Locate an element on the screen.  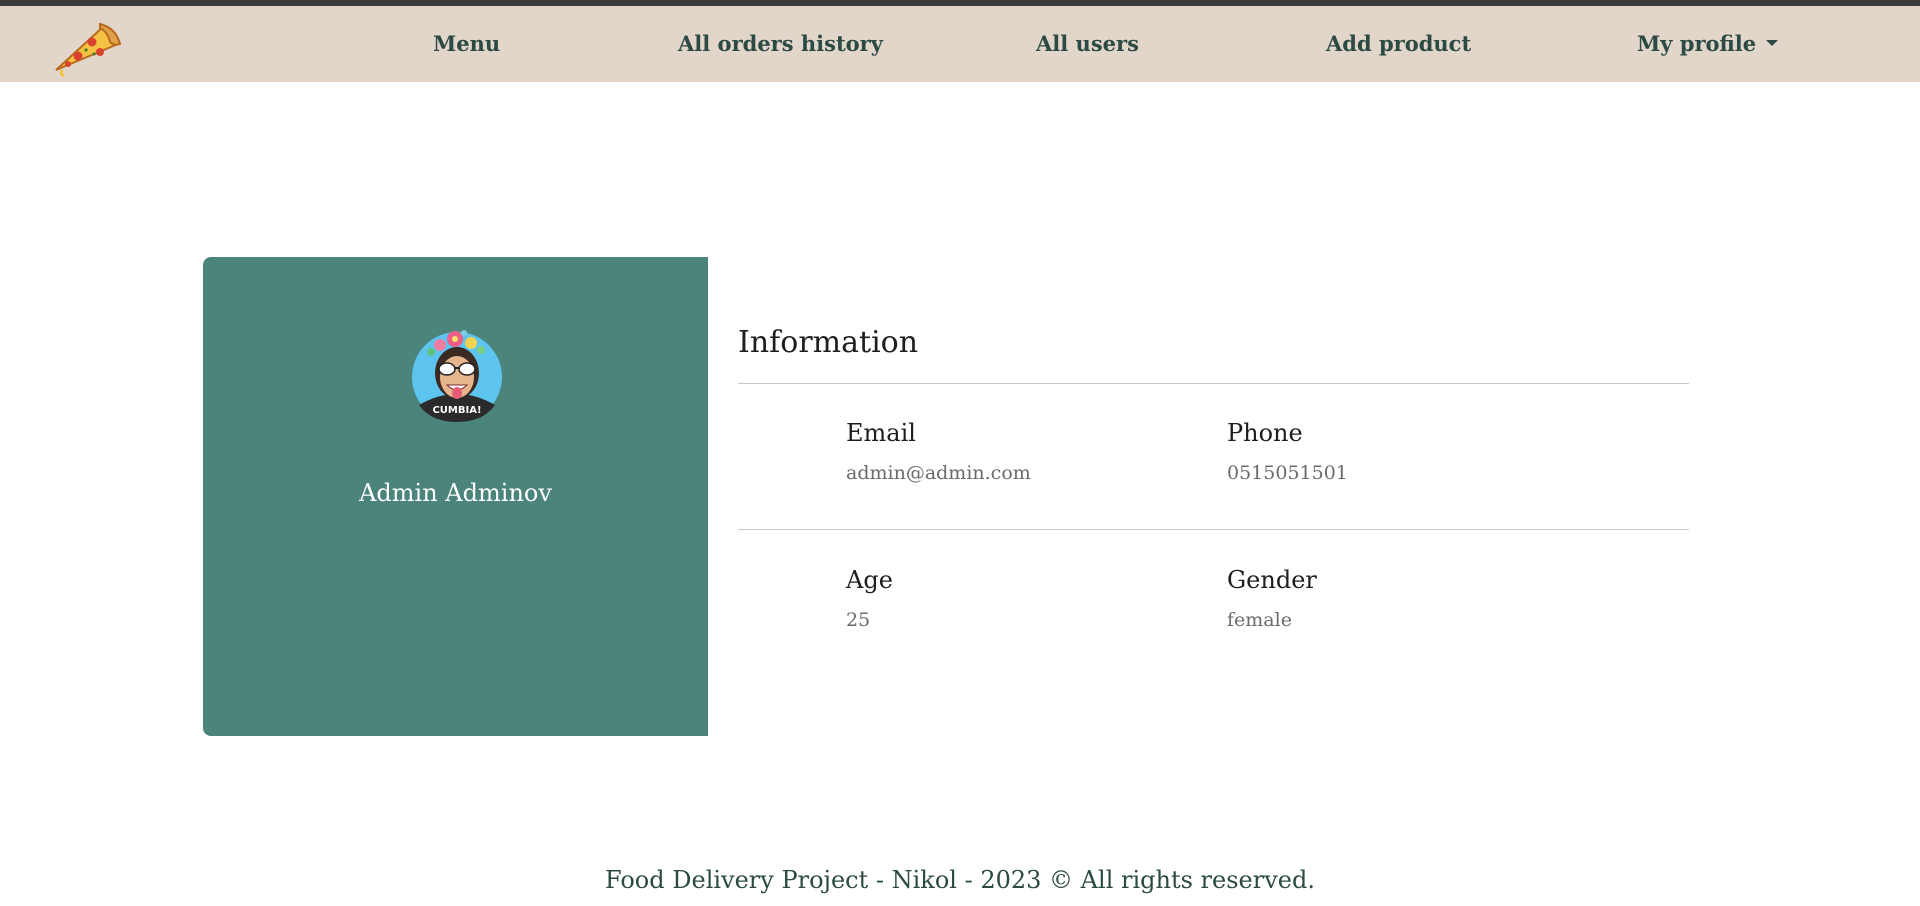
nav-link-all-users: All users is located at coordinates (1087, 44).